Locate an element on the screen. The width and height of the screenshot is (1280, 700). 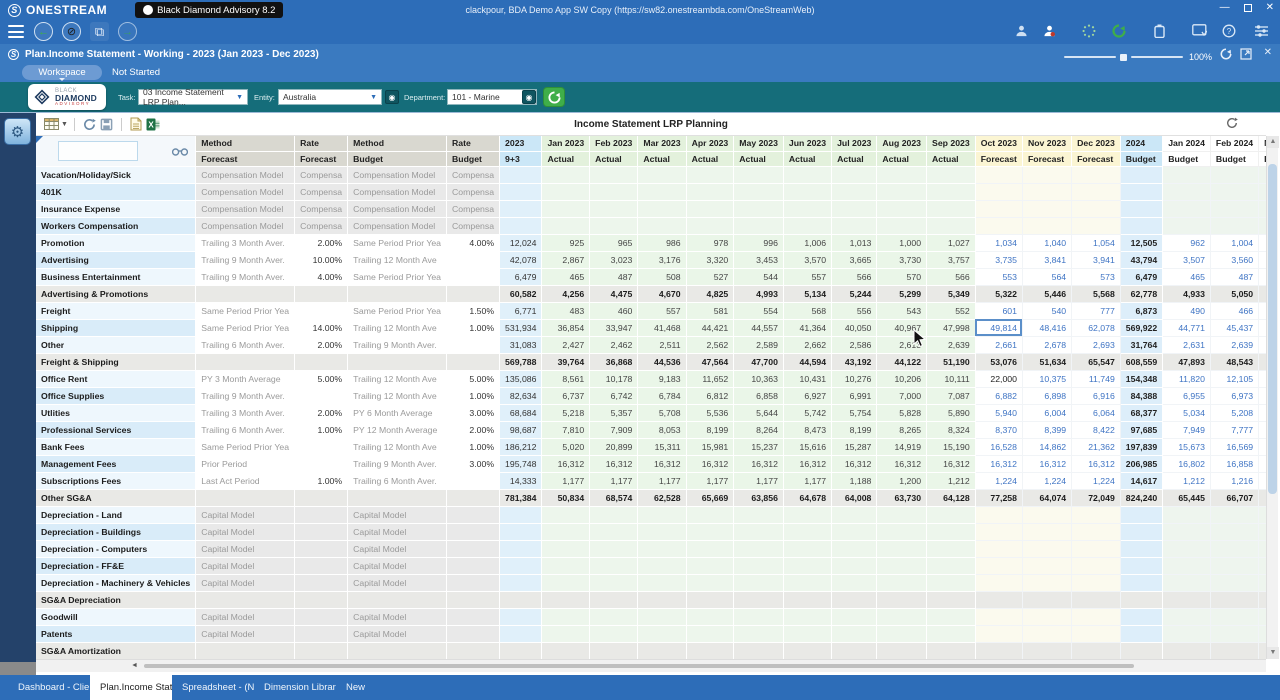
grid-cell: 2,645 is located at coordinates (1262, 345).